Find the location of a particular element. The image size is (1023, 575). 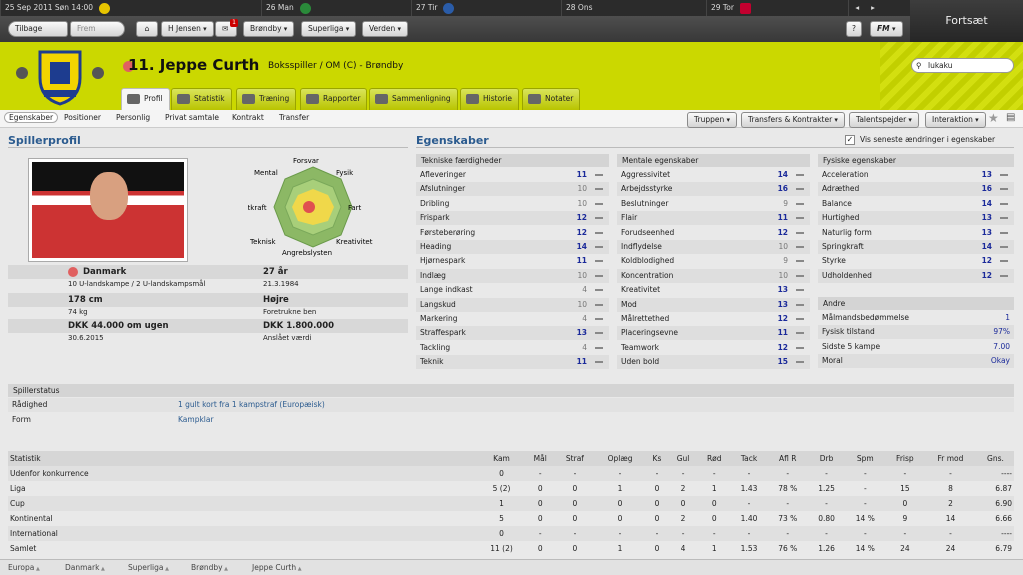

interaction-menu: Interaktion is located at coordinates (955, 120).